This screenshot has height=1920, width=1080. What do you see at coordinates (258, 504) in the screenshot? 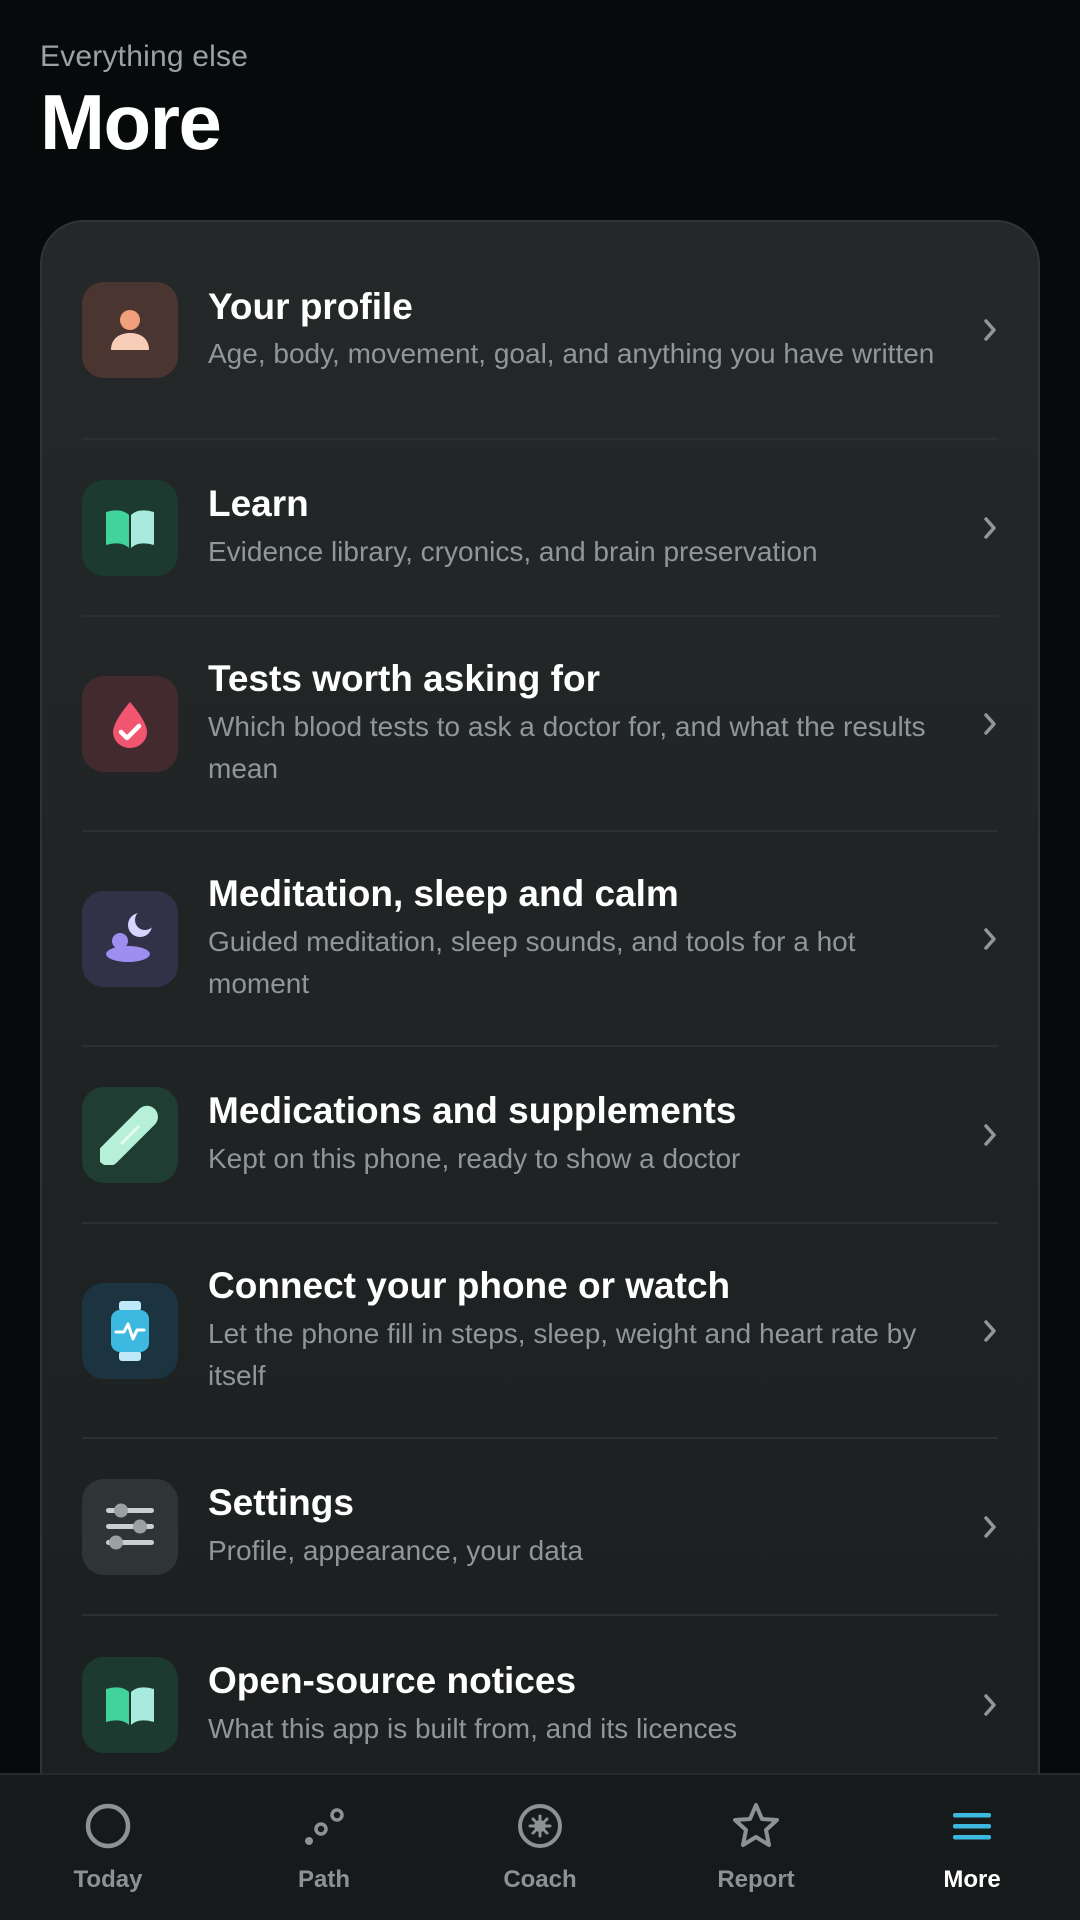
I see `menu-item-title: Learn` at bounding box center [258, 504].